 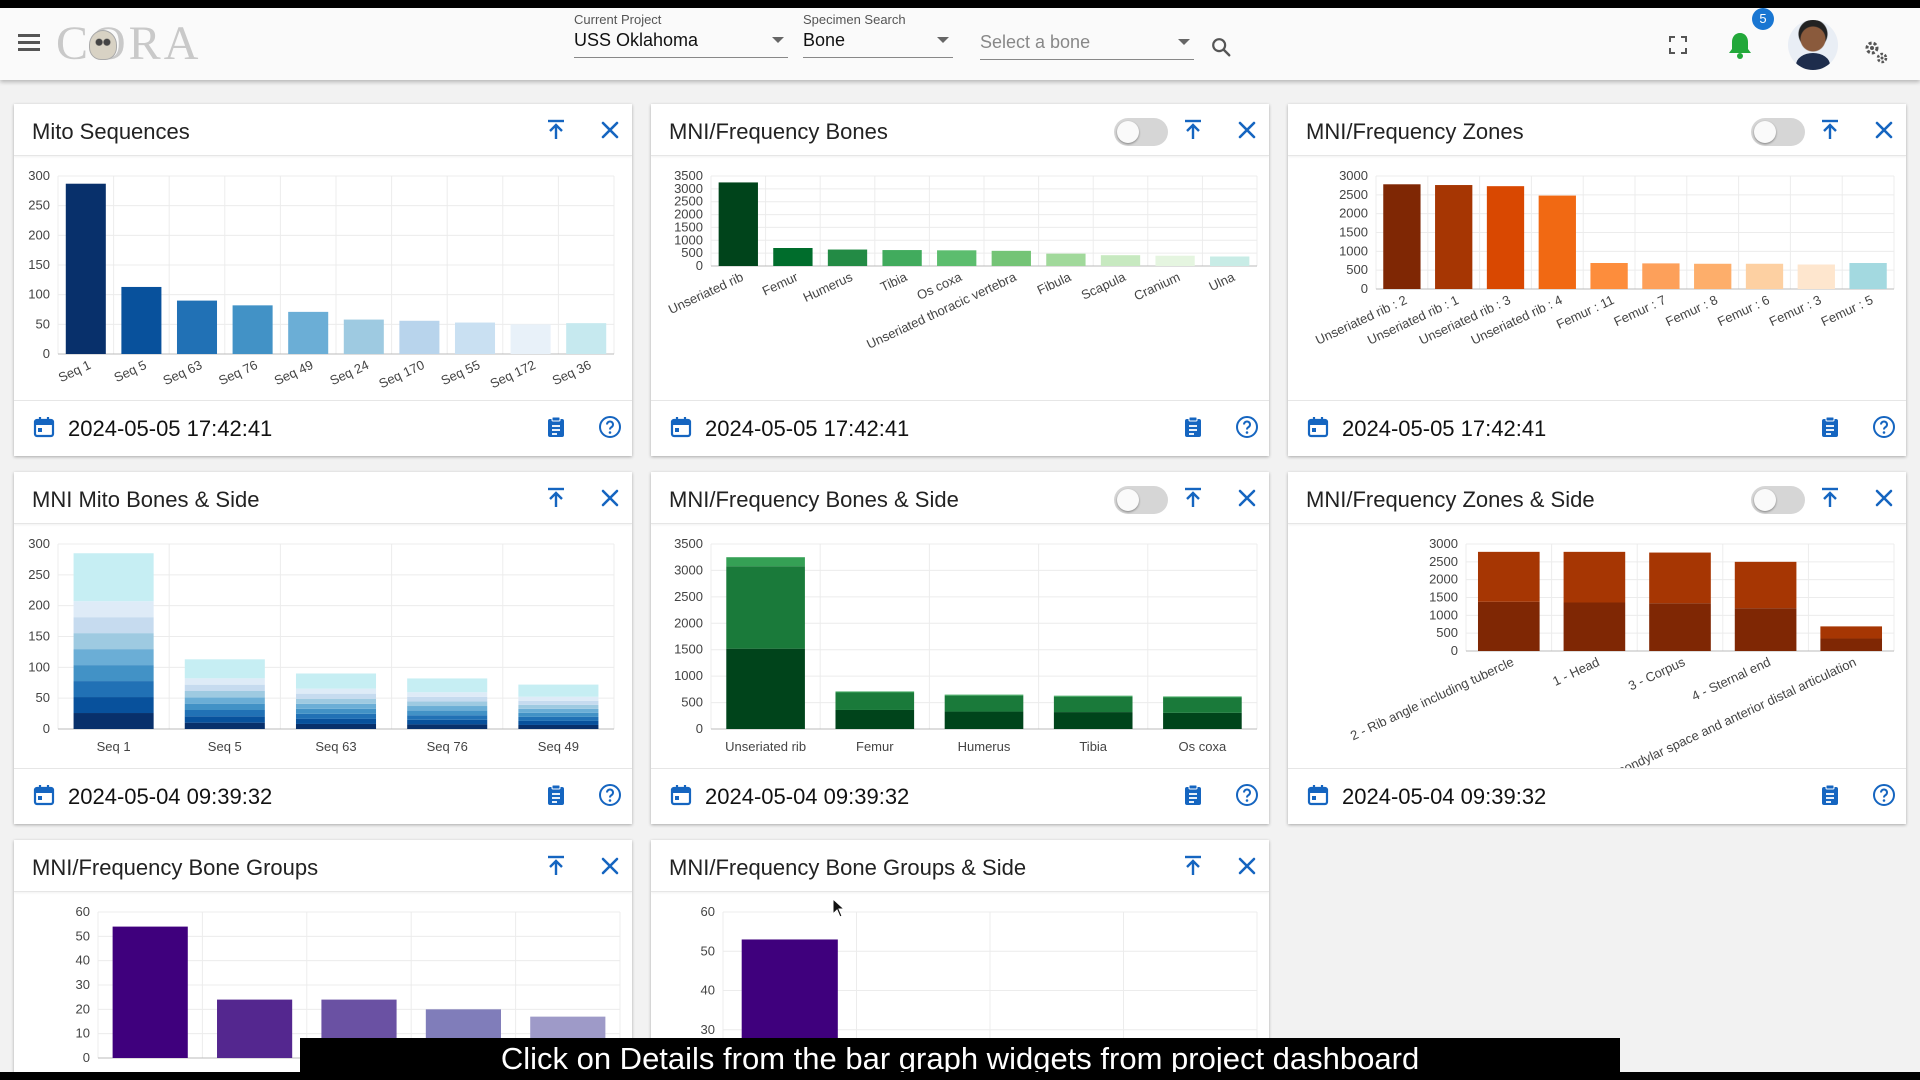 I want to click on bone-select-value: Select a bone, so click(x=1087, y=46).